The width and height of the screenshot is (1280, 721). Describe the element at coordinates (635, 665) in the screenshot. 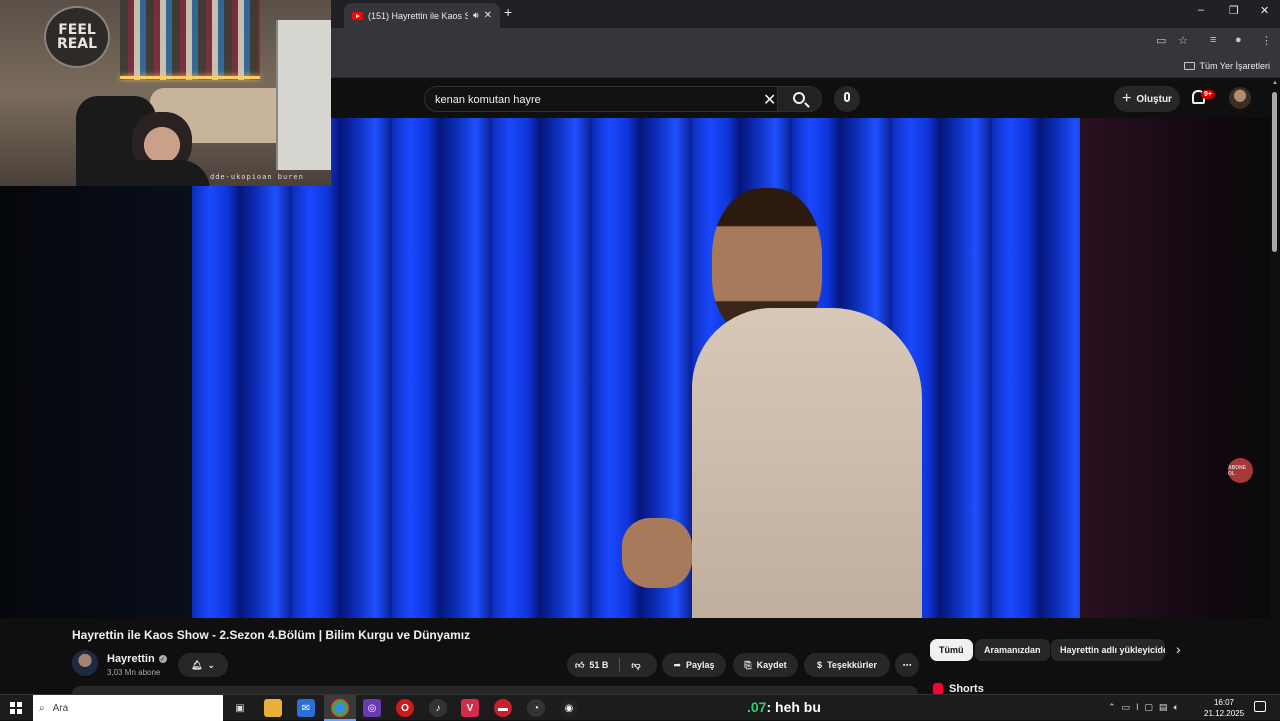

I see `dislike-button: 👎︎` at that location.